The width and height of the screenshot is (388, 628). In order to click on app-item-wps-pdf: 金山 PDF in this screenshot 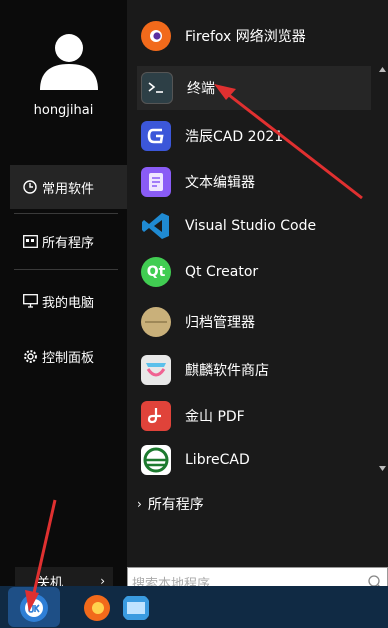, I will do `click(254, 416)`.